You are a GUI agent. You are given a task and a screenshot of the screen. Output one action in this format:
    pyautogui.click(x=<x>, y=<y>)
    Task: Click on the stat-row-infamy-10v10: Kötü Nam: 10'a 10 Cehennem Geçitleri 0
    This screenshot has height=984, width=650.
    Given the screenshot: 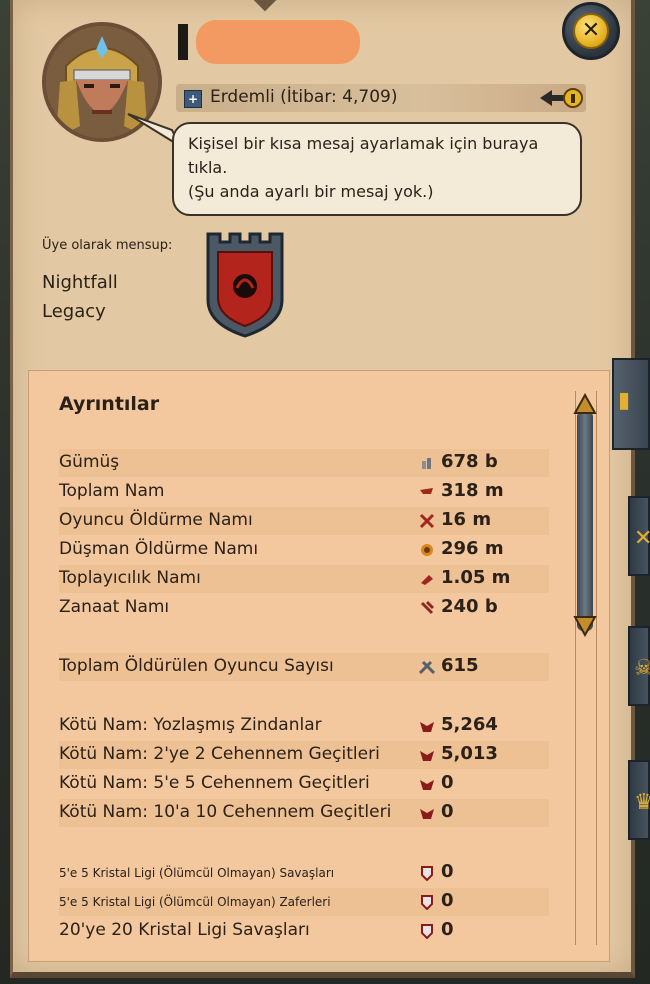 What is the action you would take?
    pyautogui.click(x=304, y=813)
    